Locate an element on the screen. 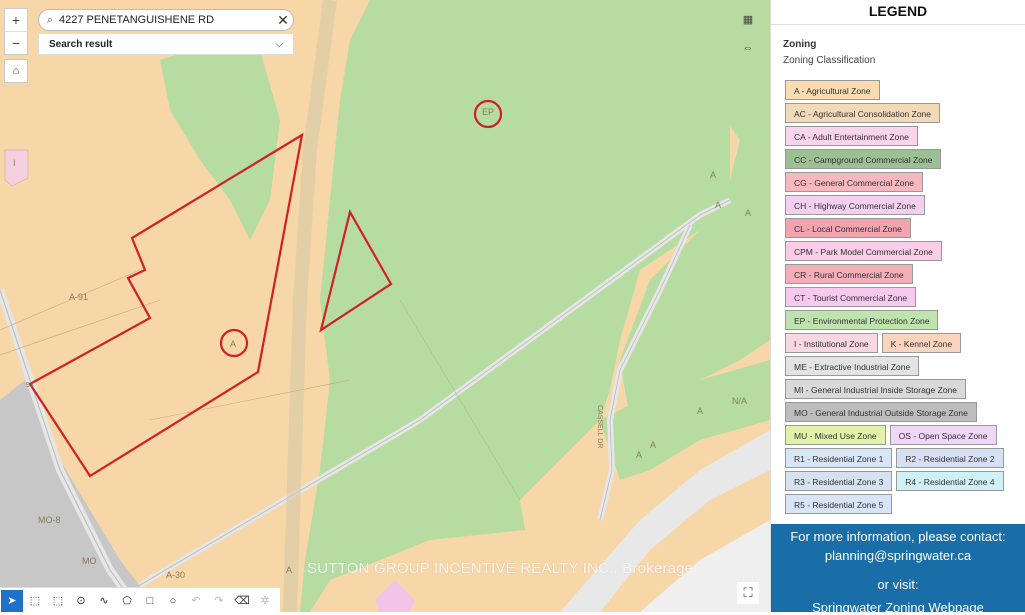 The height and width of the screenshot is (615, 1025). expand-icon: ⛶ is located at coordinates (748, 592).